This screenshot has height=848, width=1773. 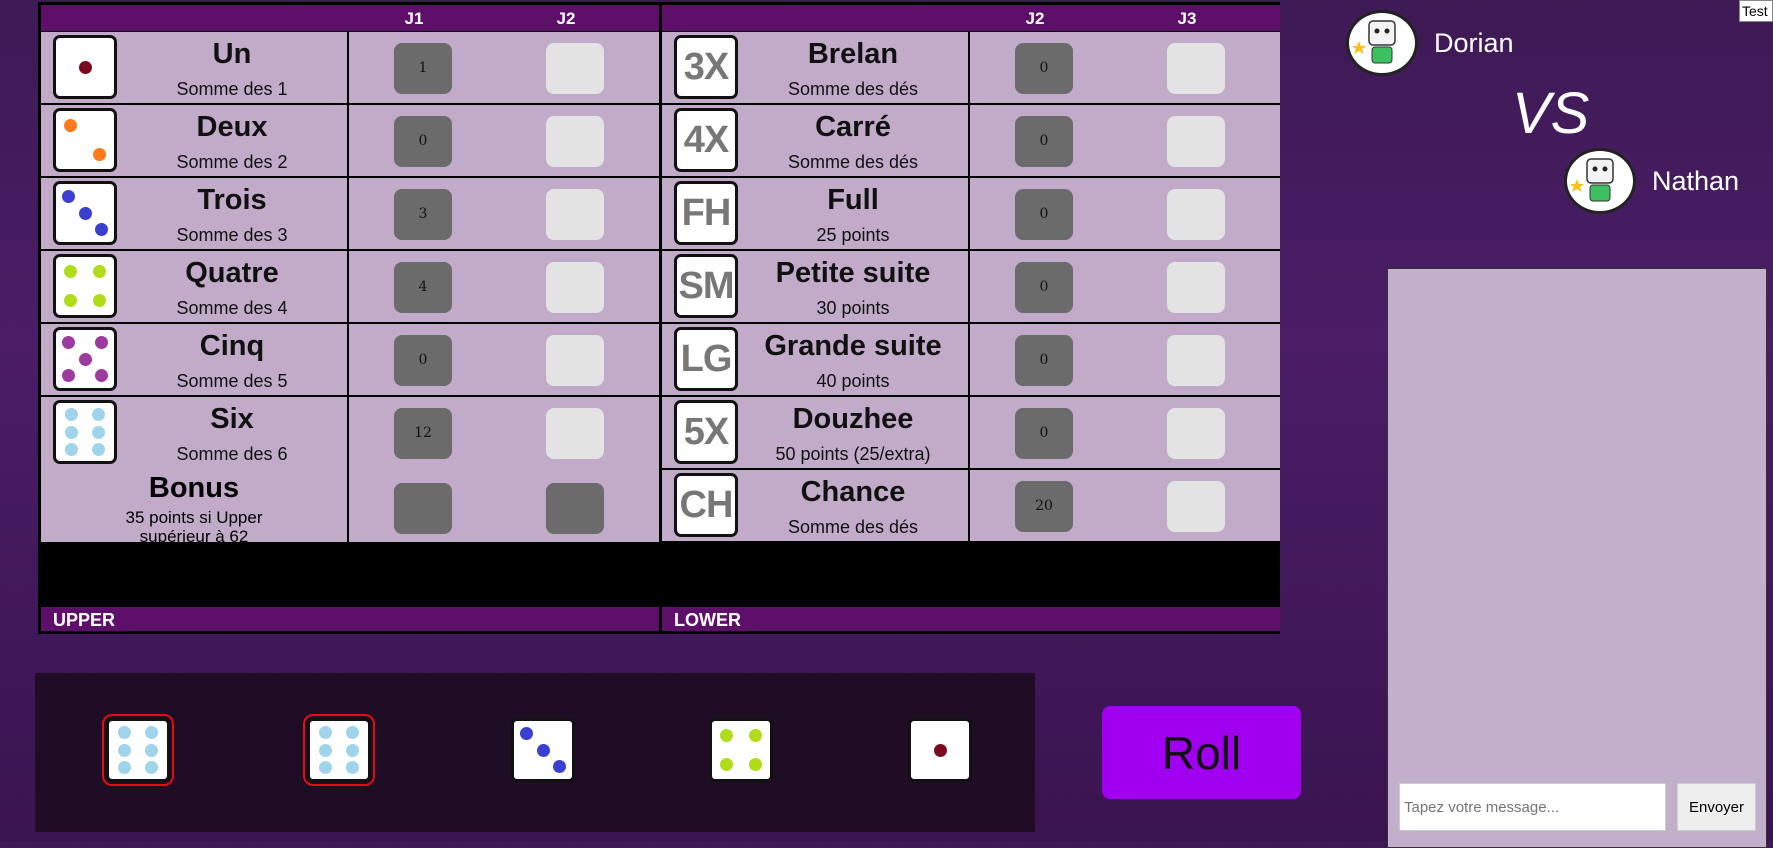 What do you see at coordinates (232, 54) in the screenshot?
I see `row-title: Un` at bounding box center [232, 54].